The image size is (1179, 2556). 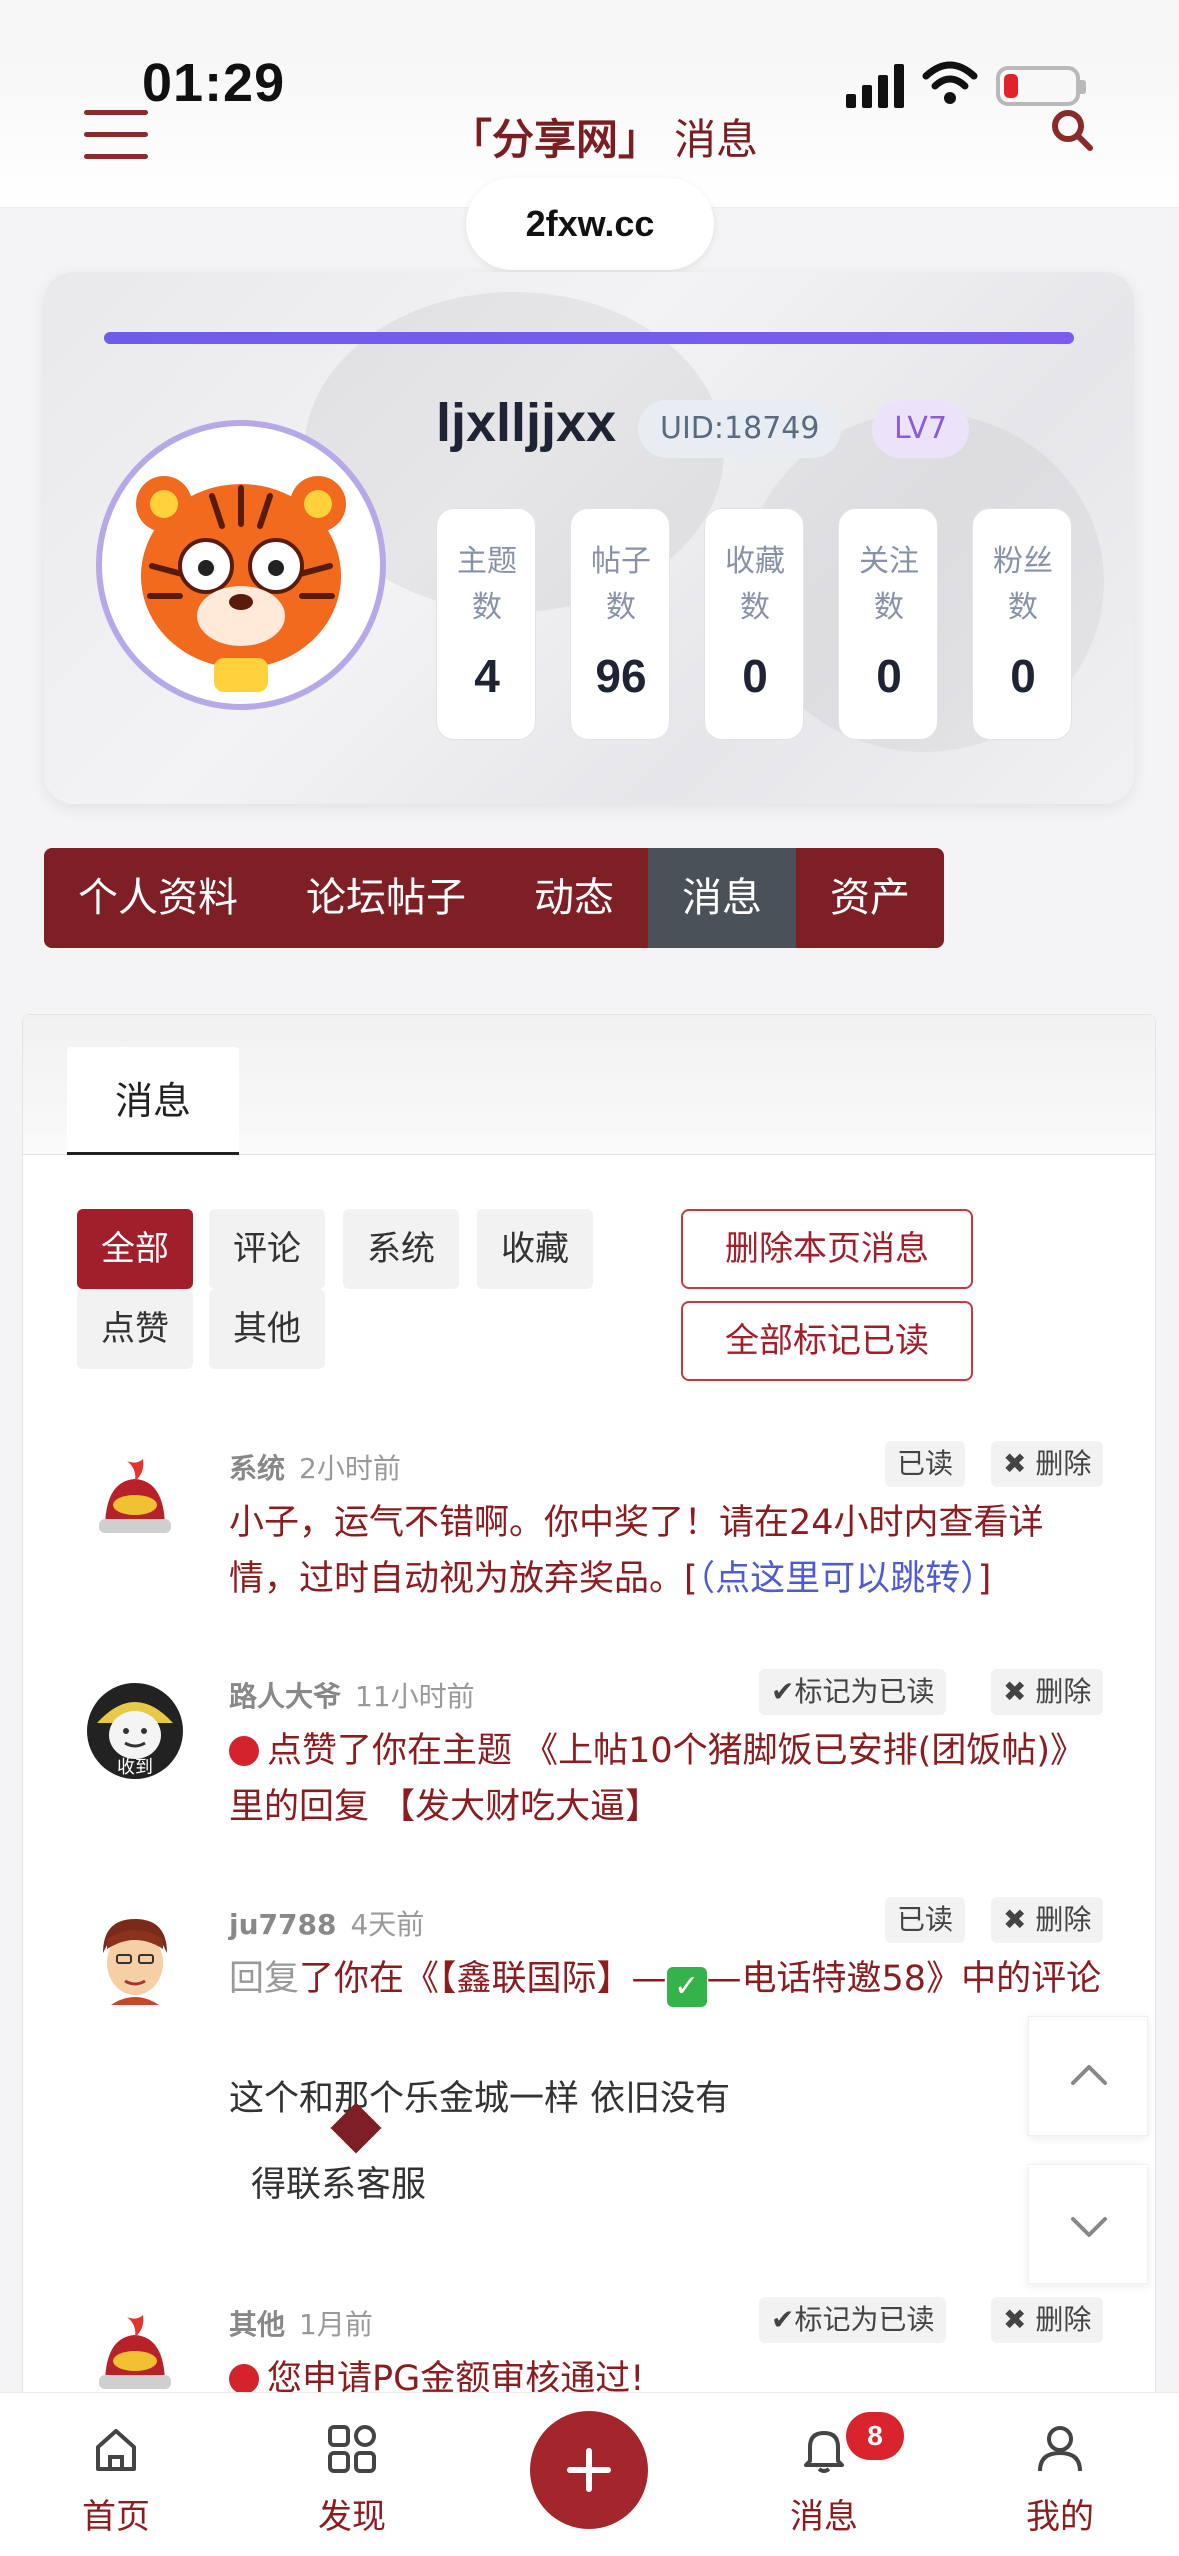 What do you see at coordinates (950, 82) in the screenshot?
I see `wifi-icon` at bounding box center [950, 82].